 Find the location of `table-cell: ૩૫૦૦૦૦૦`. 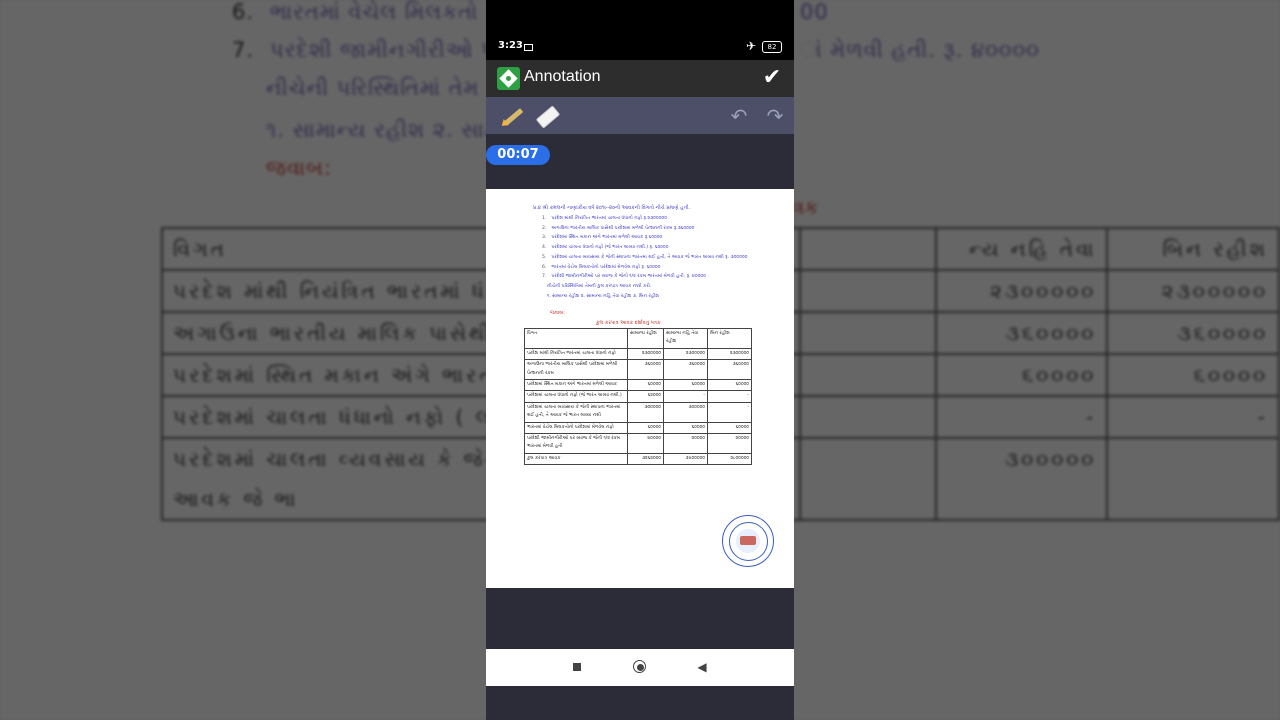

table-cell: ૩૫૦૦૦૦૦ is located at coordinates (685, 459).